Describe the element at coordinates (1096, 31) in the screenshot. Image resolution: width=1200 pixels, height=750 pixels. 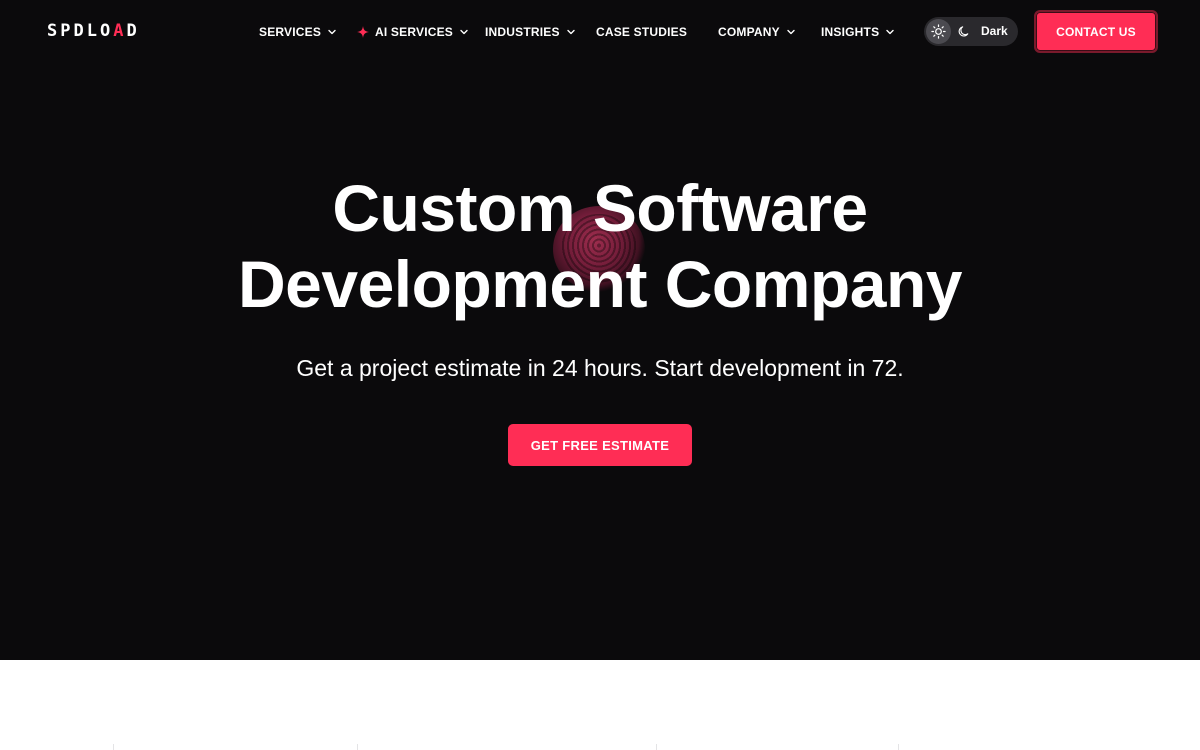
I see `contact-us-button: CONTACT US` at that location.